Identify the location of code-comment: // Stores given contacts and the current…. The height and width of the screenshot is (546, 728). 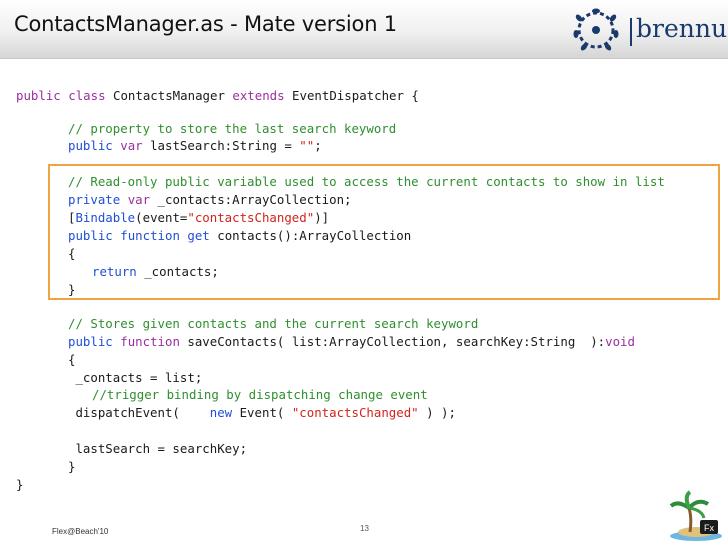
(273, 323).